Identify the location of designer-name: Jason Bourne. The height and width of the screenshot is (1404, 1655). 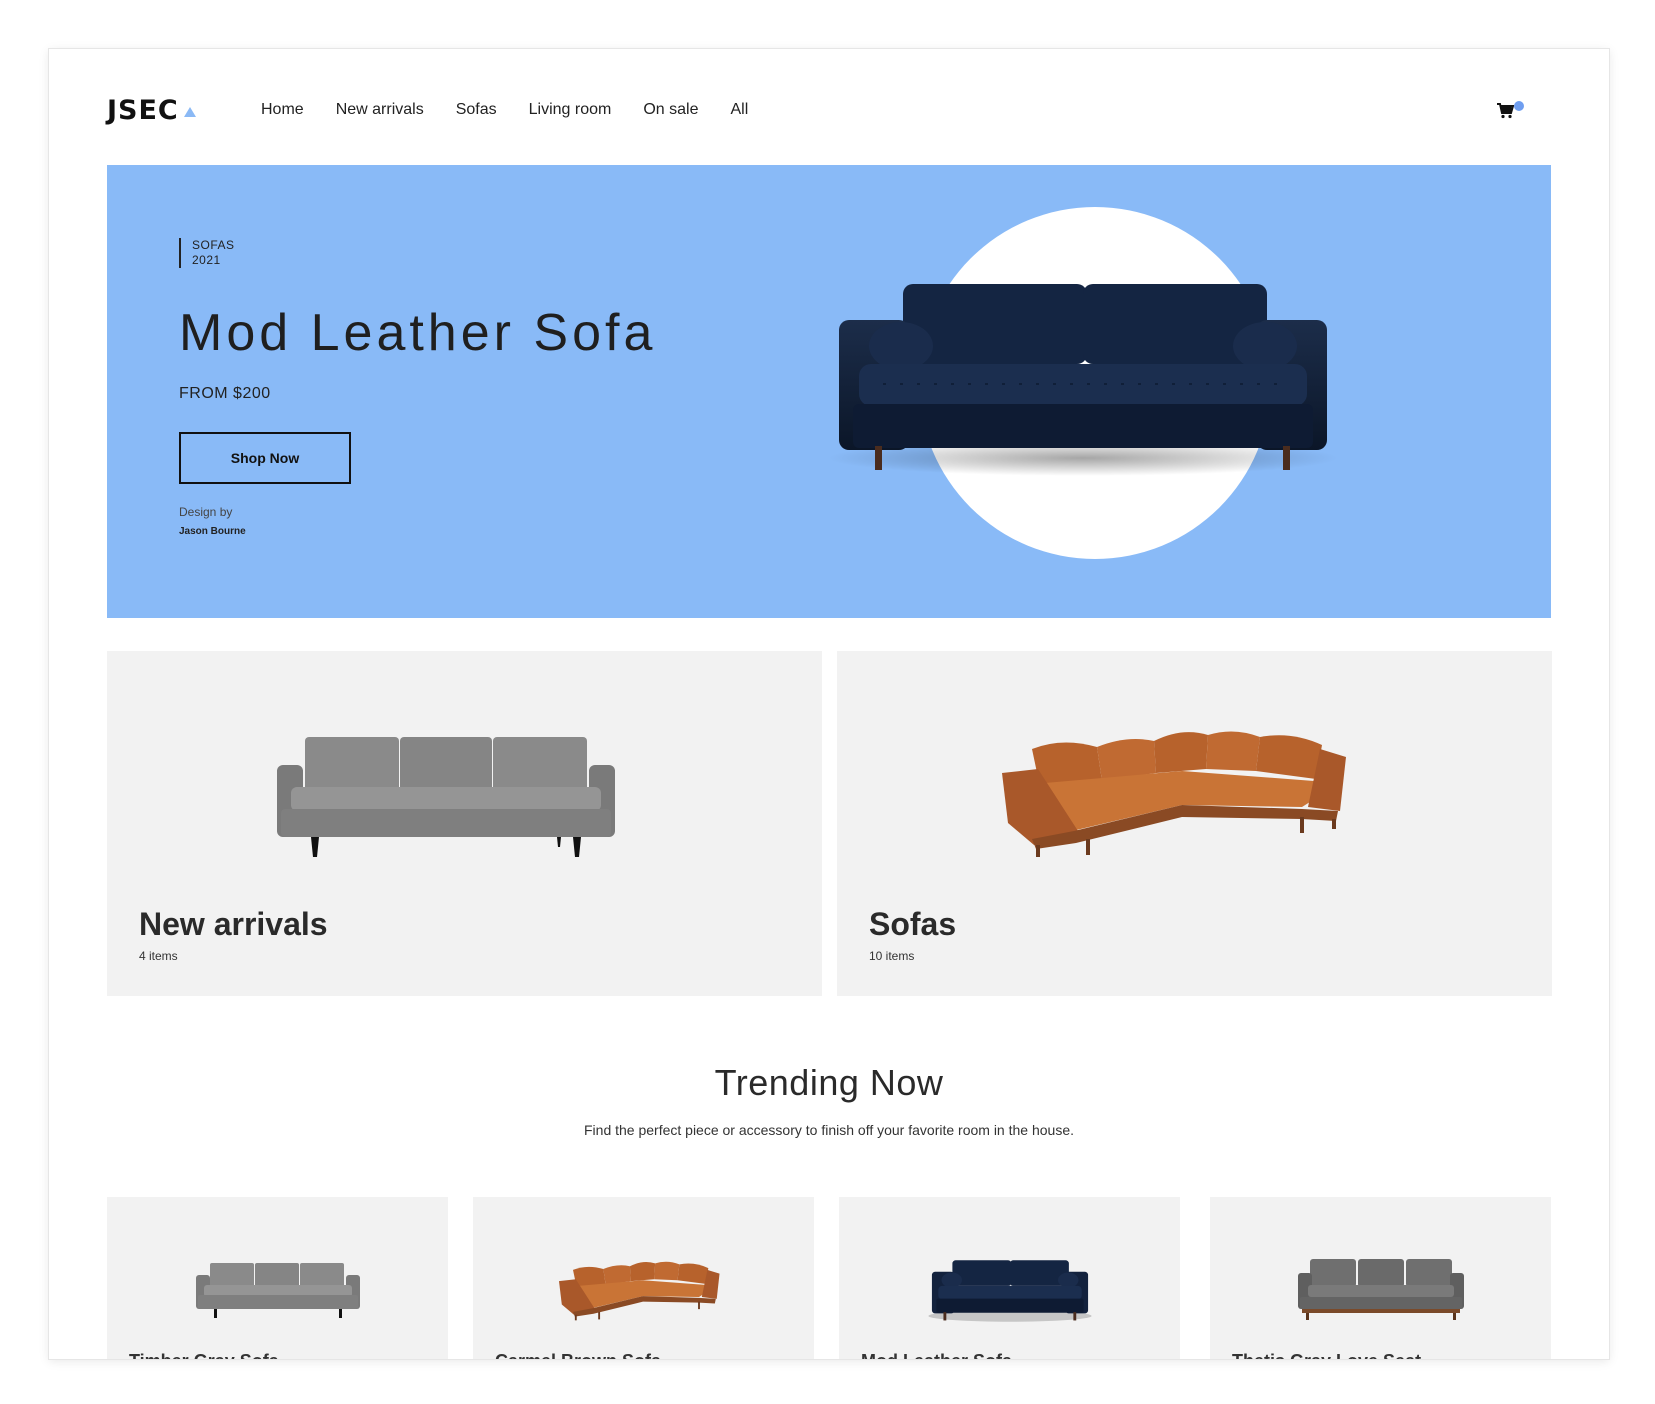
(212, 531).